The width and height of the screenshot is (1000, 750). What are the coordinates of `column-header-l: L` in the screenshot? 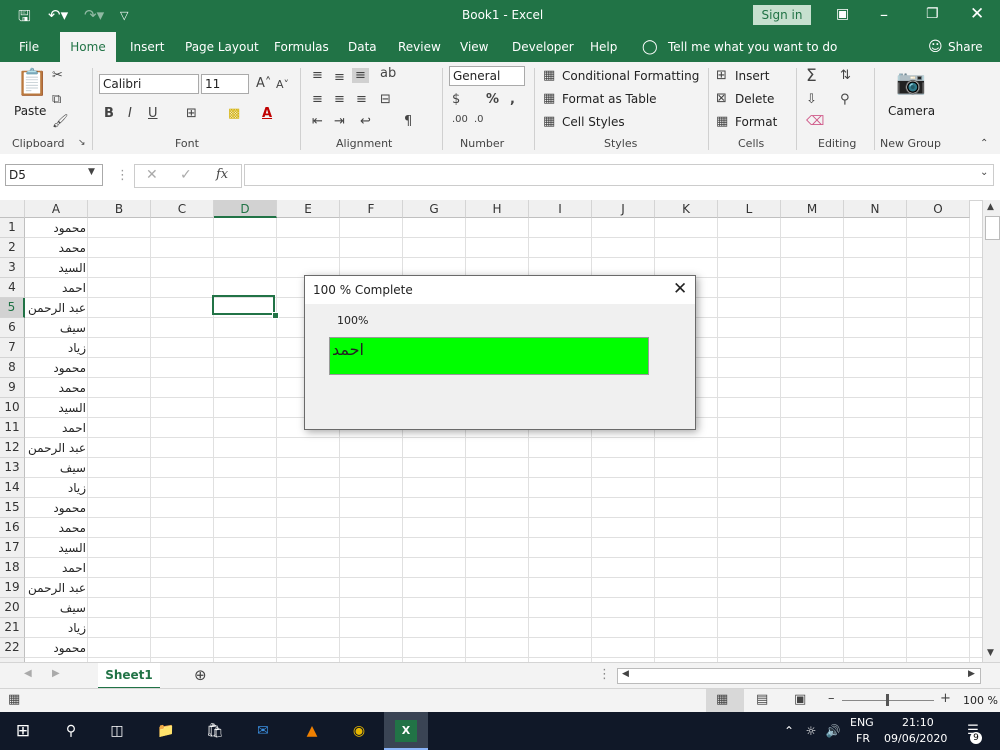 It's located at (749, 209).